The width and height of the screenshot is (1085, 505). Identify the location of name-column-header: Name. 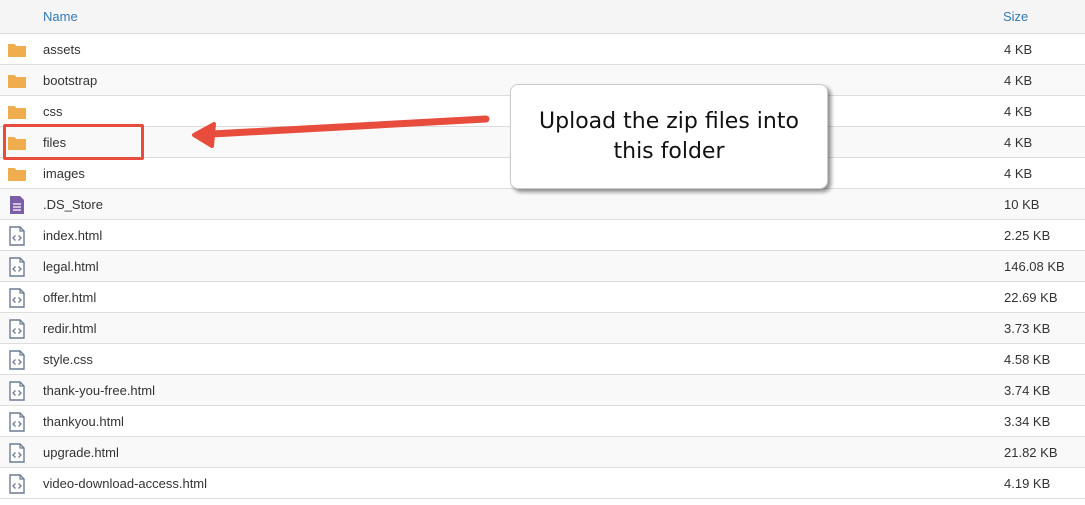
(60, 16).